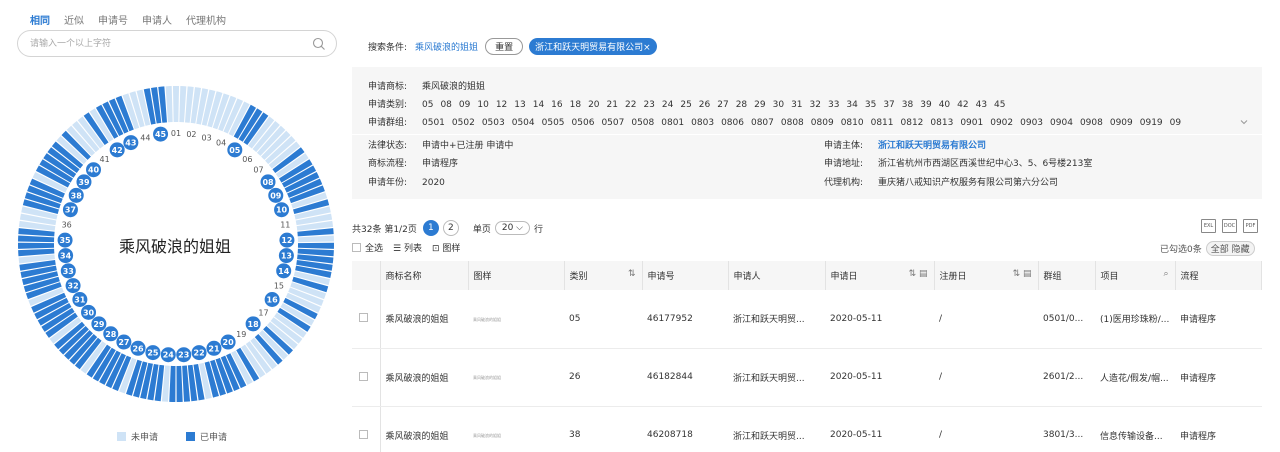 The height and width of the screenshot is (452, 1280). What do you see at coordinates (367, 229) in the screenshot?
I see `total-count: 共32条` at bounding box center [367, 229].